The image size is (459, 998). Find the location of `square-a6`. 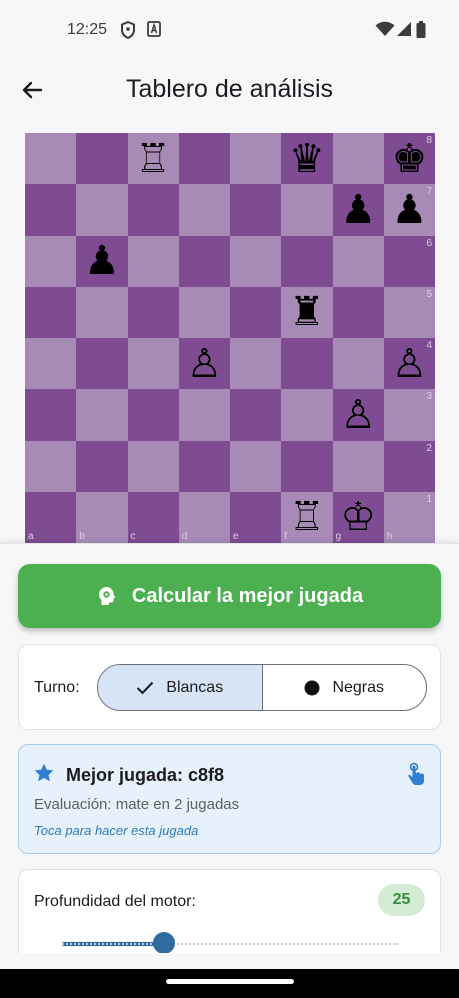

square-a6 is located at coordinates (51, 261).